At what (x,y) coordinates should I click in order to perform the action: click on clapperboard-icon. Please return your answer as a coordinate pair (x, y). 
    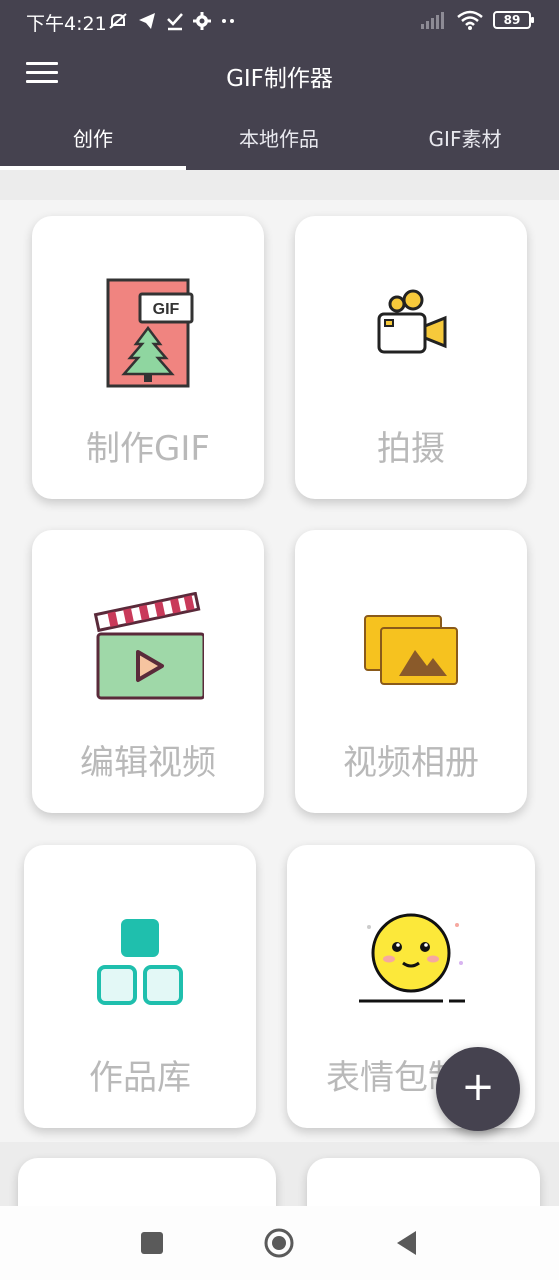
    Looking at the image, I should click on (148, 646).